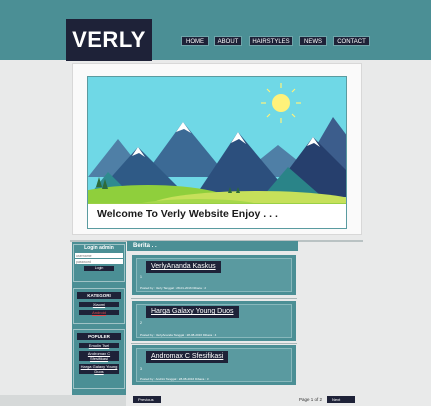 The image size is (431, 406). Describe the element at coordinates (212, 246) in the screenshot. I see `section-title: Berita . .` at that location.